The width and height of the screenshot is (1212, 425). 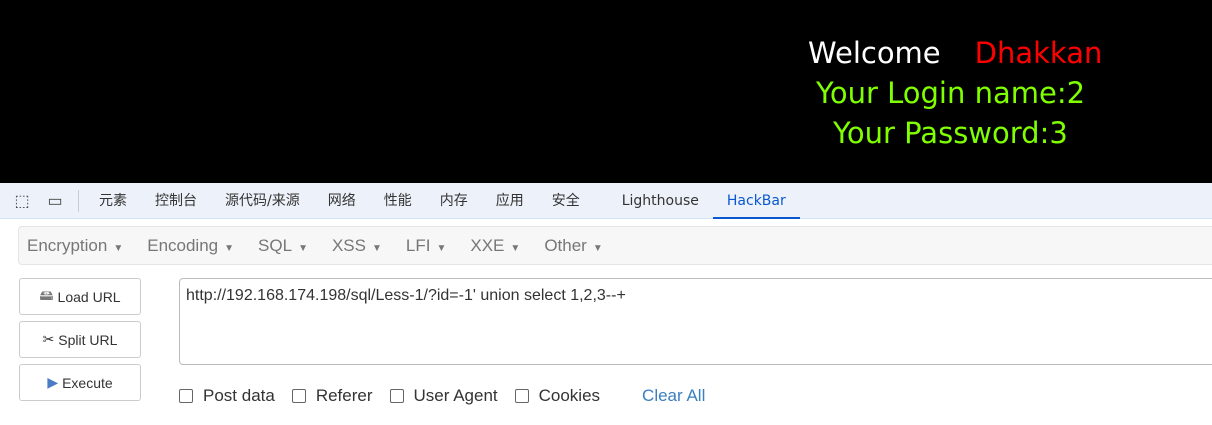 I want to click on menu-encoding: Encoding ▼, so click(x=190, y=246).